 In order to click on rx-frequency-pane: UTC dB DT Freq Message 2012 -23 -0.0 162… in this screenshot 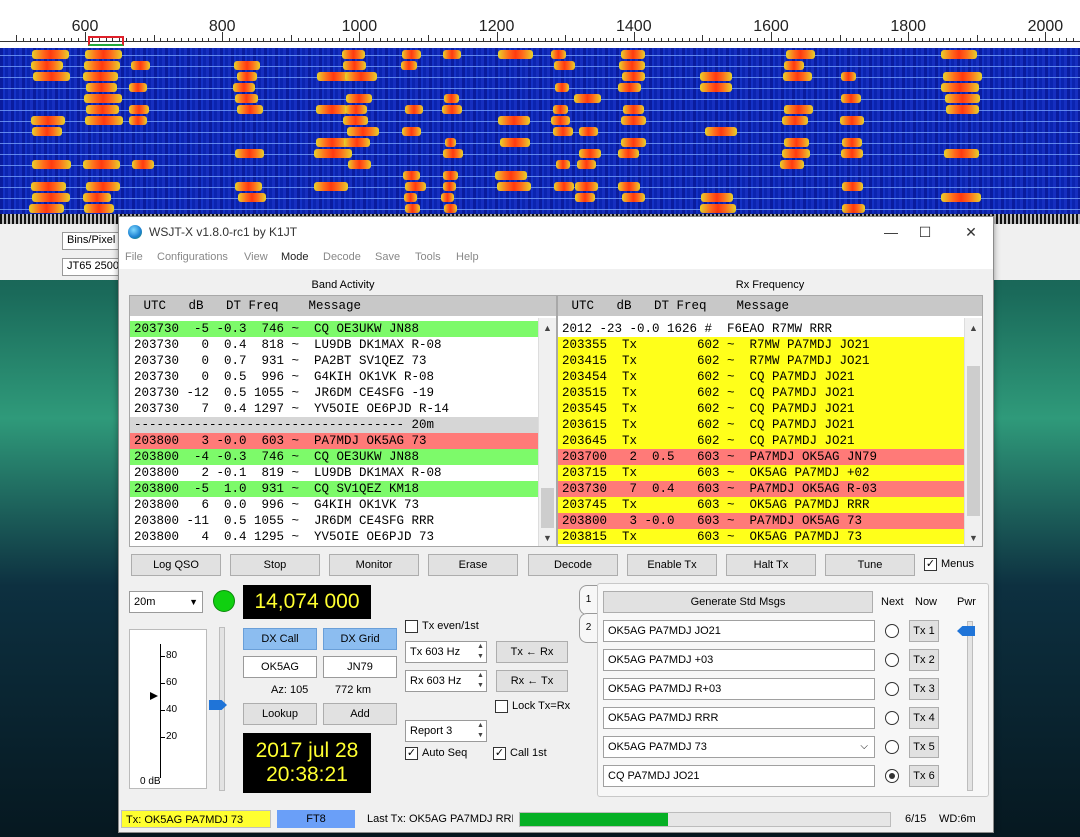, I will do `click(770, 421)`.